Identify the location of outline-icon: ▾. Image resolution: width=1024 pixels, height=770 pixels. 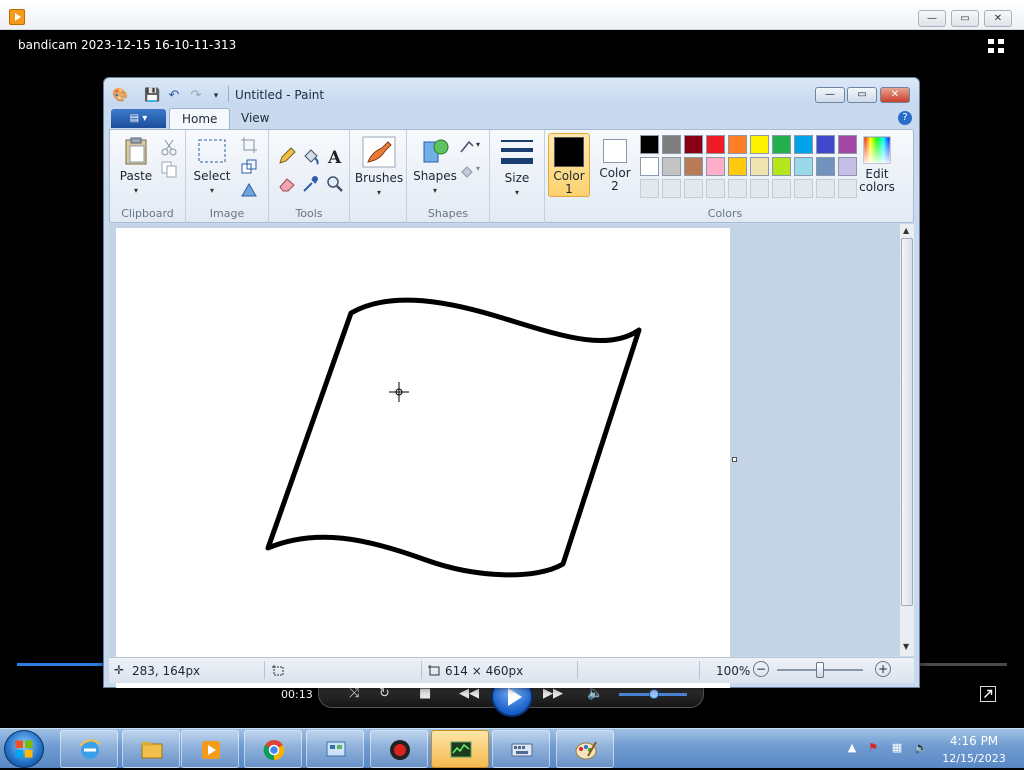
(471, 147).